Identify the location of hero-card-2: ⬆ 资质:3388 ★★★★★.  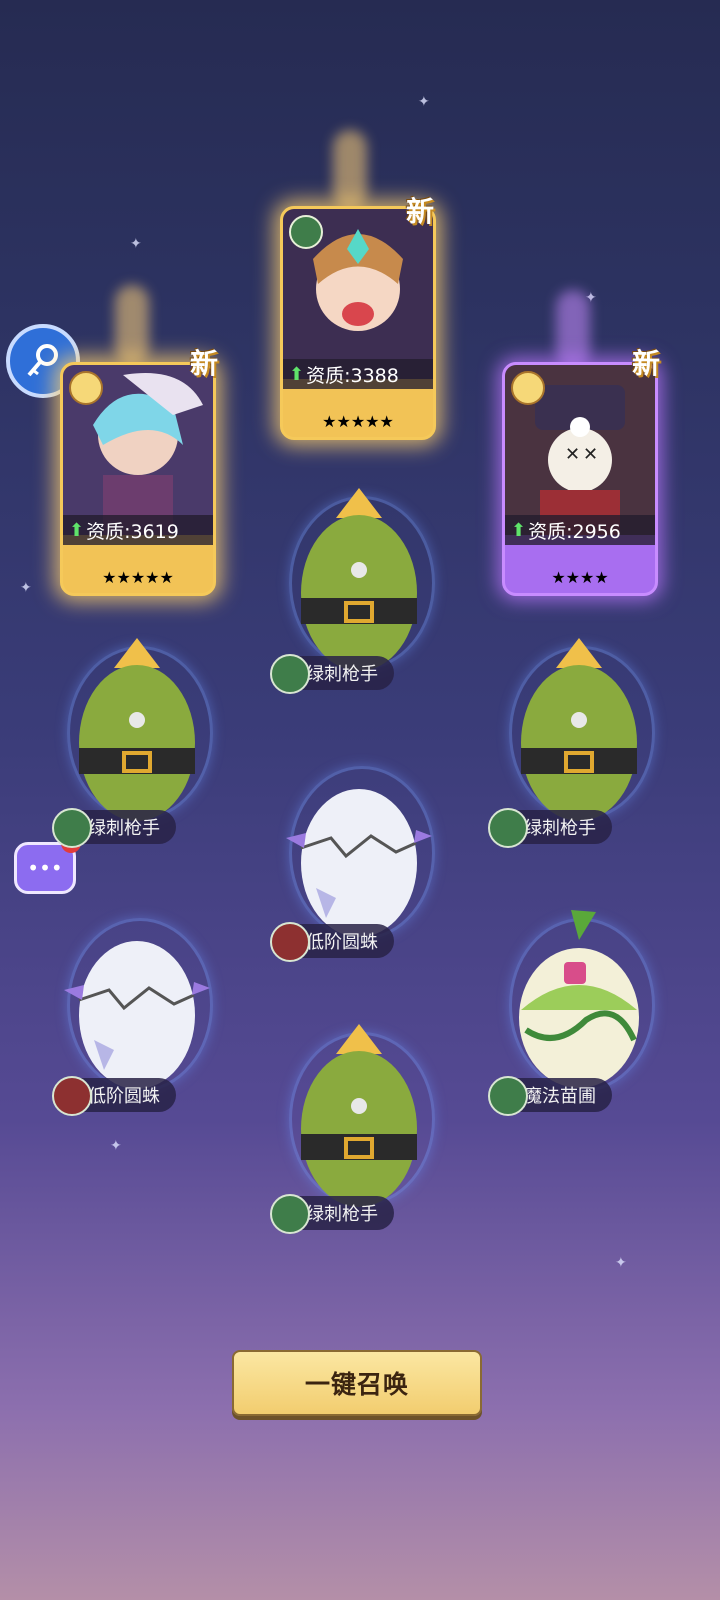
(358, 323).